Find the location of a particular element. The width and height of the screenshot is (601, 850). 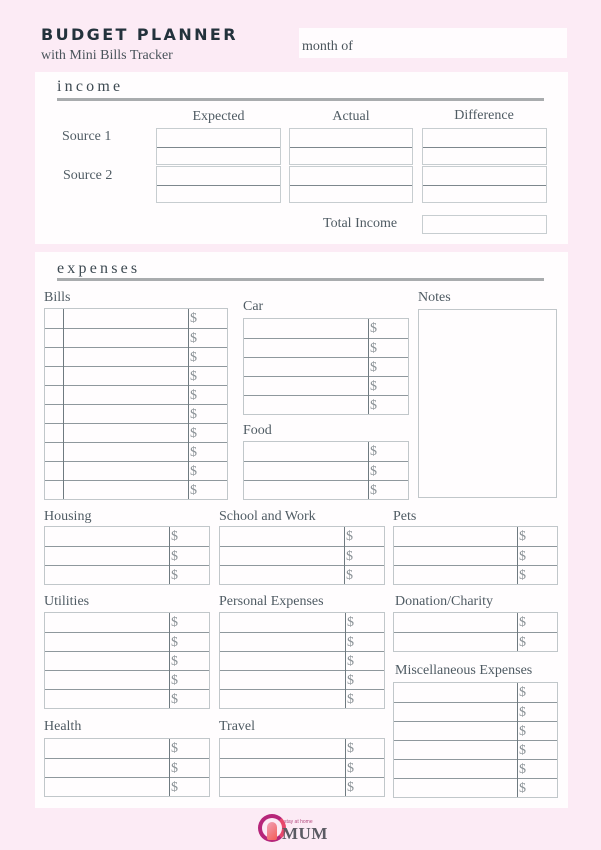

income-heading: income is located at coordinates (90, 86).